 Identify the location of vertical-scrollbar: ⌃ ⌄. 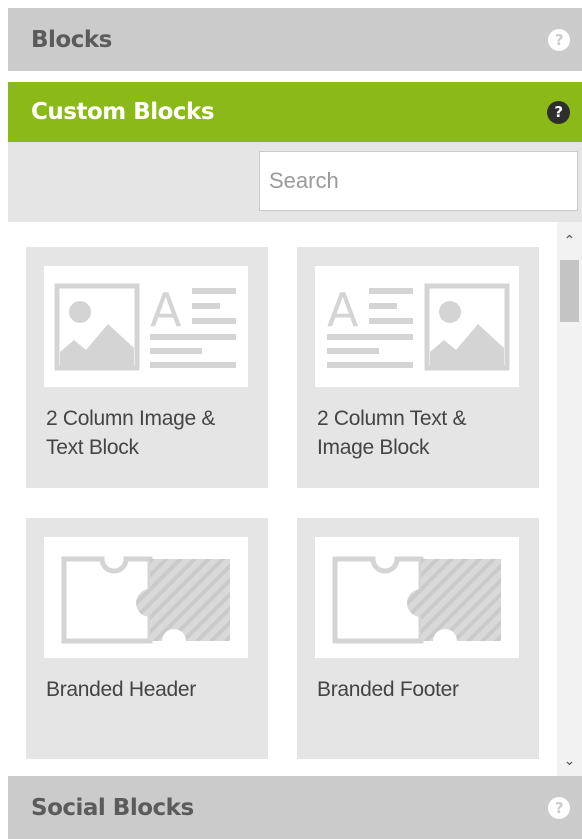
(569, 499).